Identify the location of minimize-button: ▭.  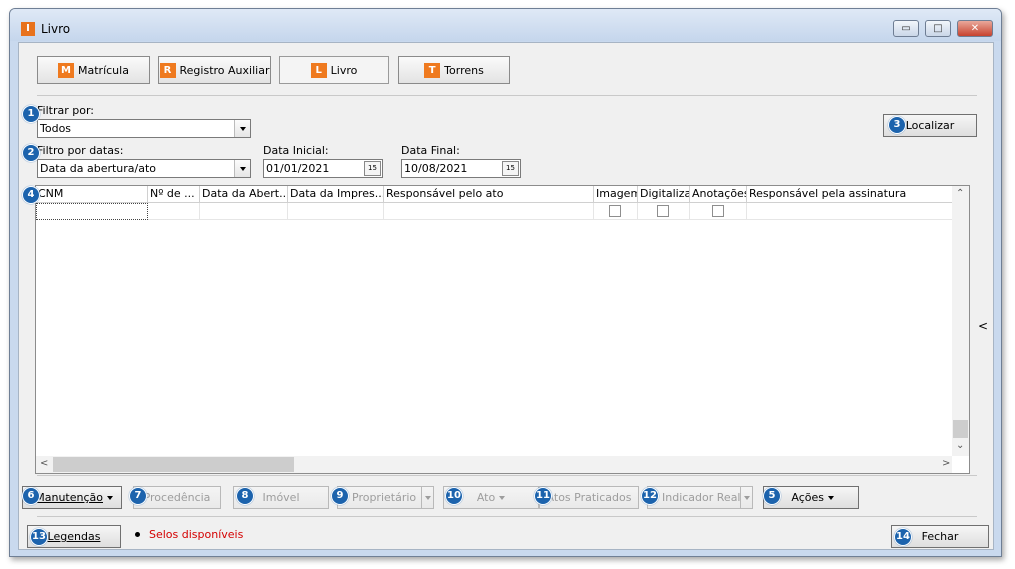
(906, 28).